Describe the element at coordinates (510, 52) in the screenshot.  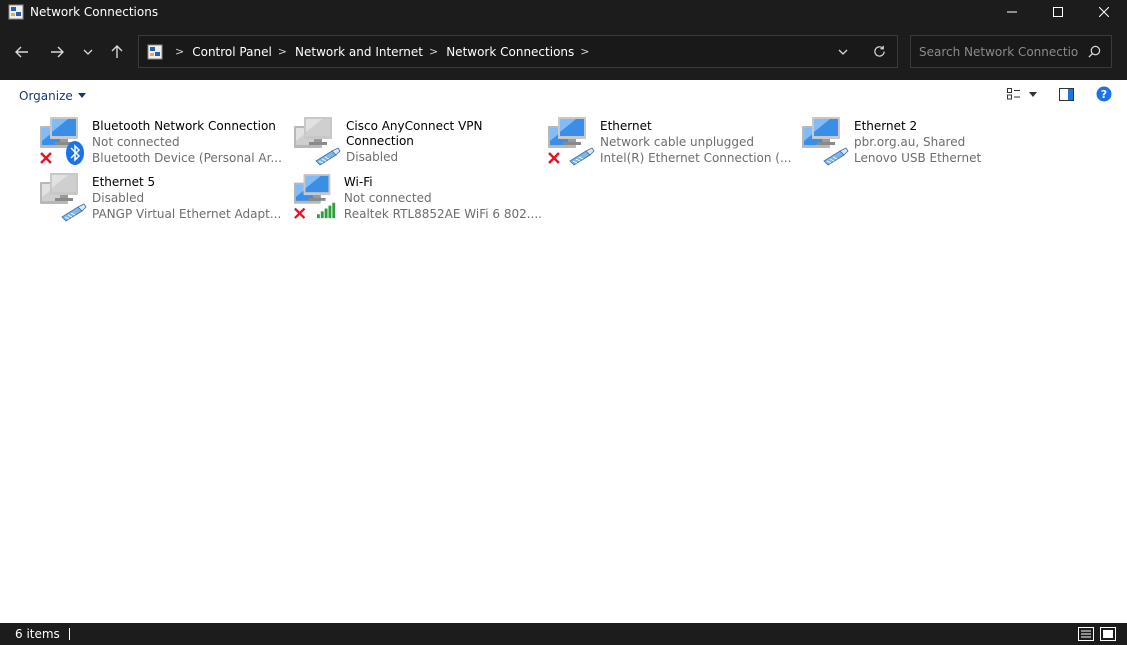
I see `breadcrumb-network-connections: Network Connections` at that location.